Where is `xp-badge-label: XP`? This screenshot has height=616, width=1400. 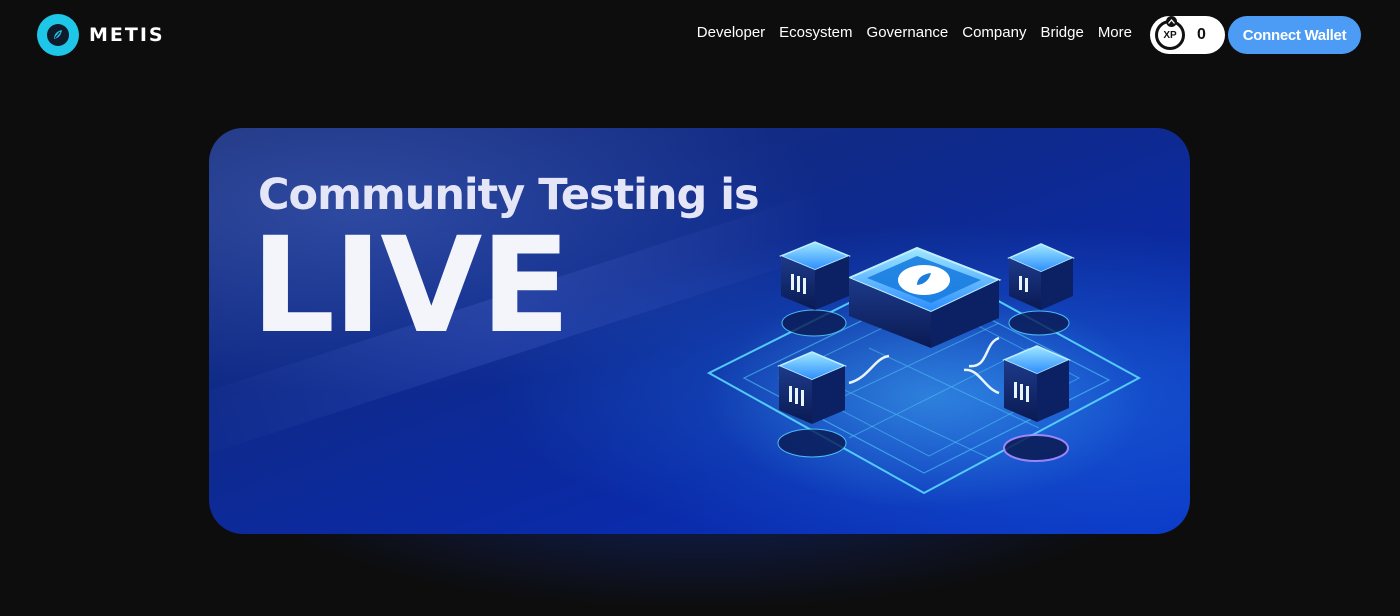 xp-badge-label: XP is located at coordinates (1170, 35).